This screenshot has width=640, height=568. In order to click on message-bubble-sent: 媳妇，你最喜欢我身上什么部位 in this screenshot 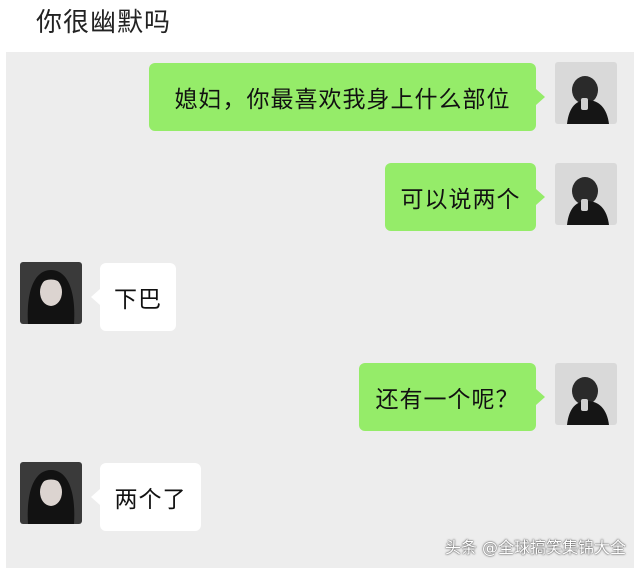, I will do `click(342, 97)`.